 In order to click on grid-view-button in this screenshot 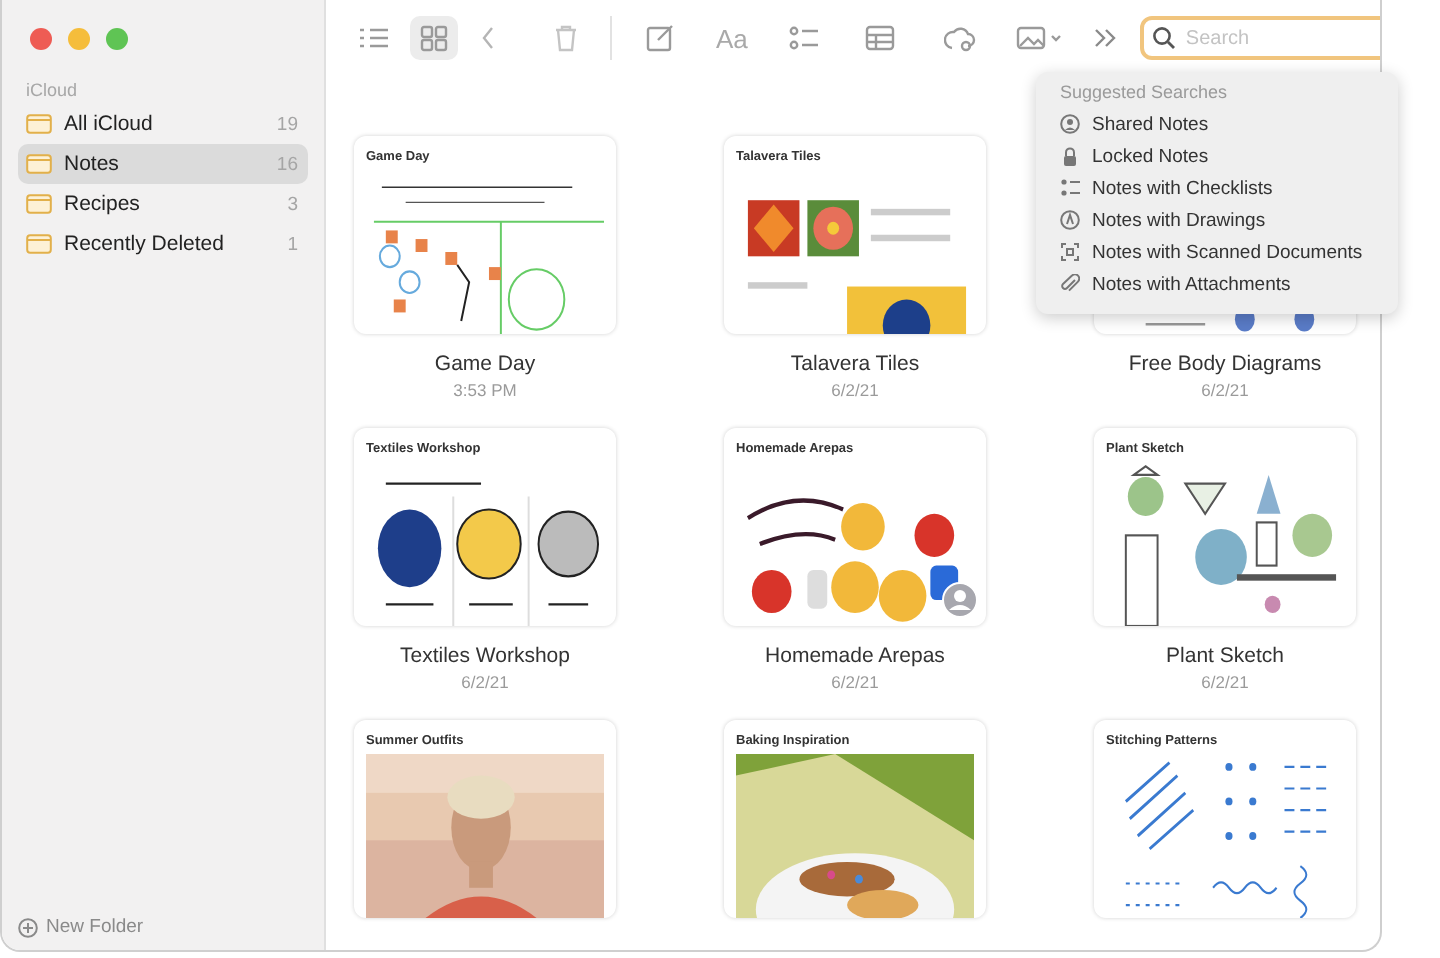, I will do `click(434, 38)`.